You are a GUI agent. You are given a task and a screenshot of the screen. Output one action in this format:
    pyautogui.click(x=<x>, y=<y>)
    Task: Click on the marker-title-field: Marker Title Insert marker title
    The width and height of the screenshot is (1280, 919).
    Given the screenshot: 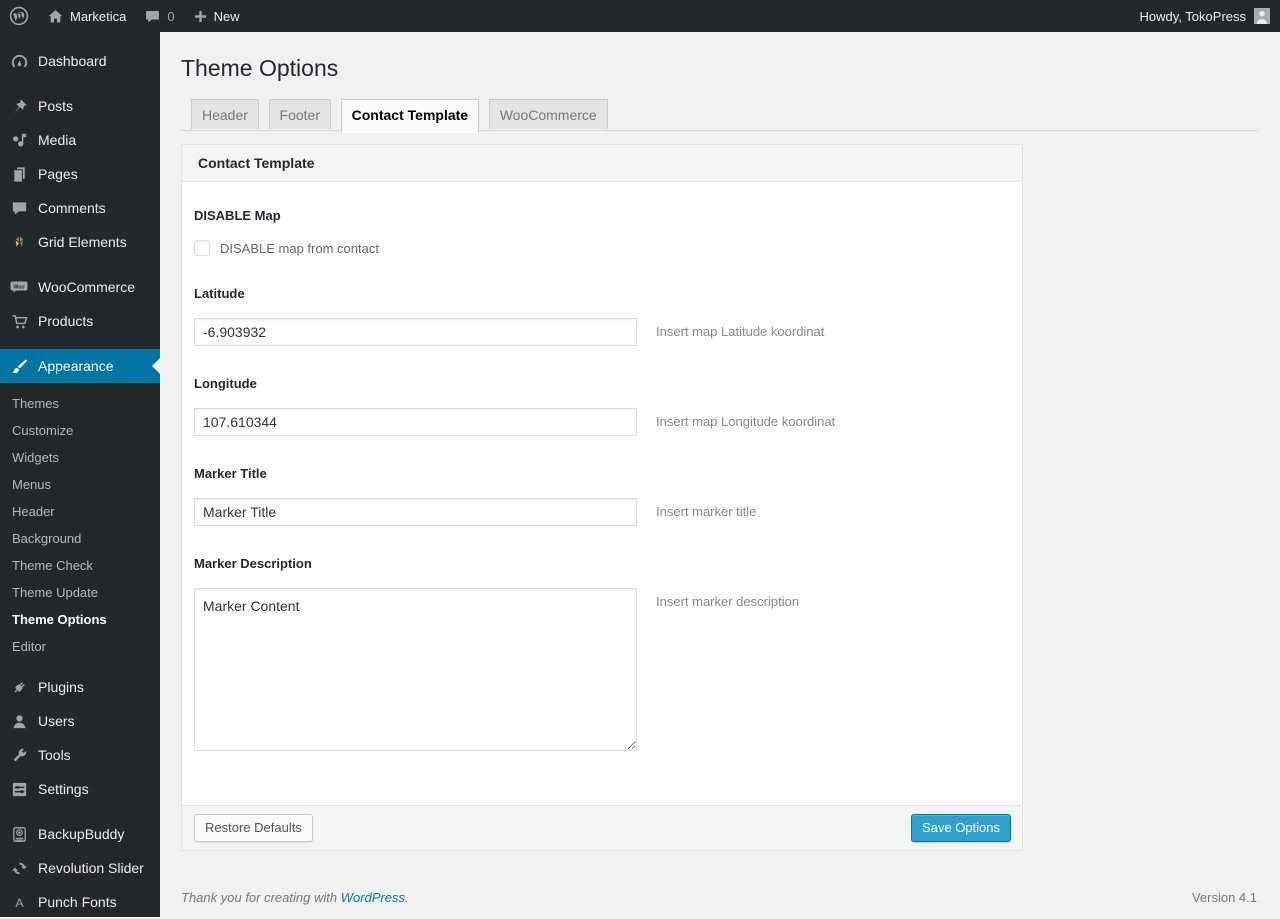 What is the action you would take?
    pyautogui.click(x=600, y=496)
    